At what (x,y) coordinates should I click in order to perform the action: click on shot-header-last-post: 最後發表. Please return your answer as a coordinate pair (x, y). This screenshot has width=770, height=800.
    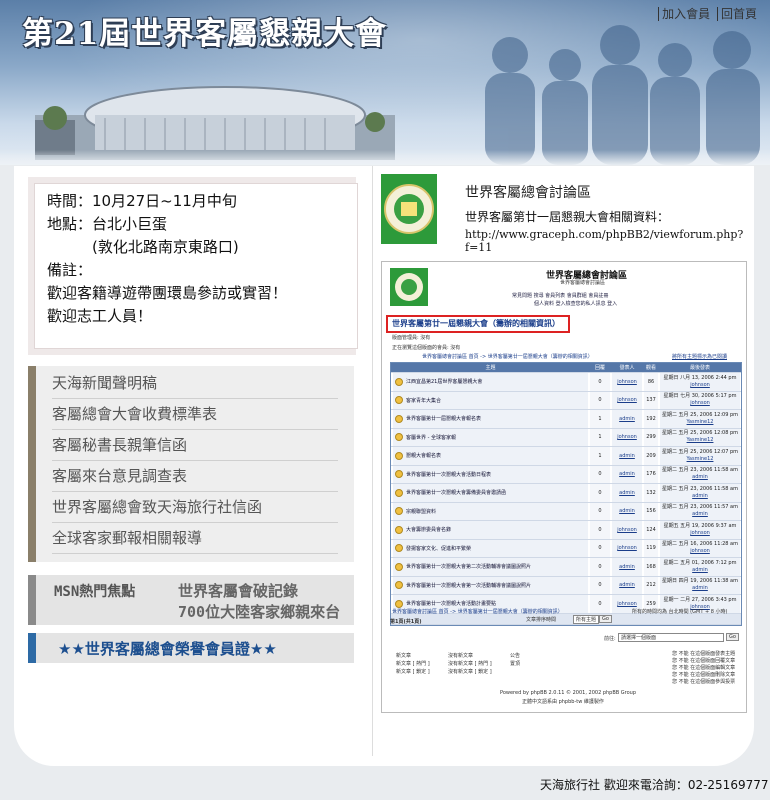
    Looking at the image, I should click on (700, 367).